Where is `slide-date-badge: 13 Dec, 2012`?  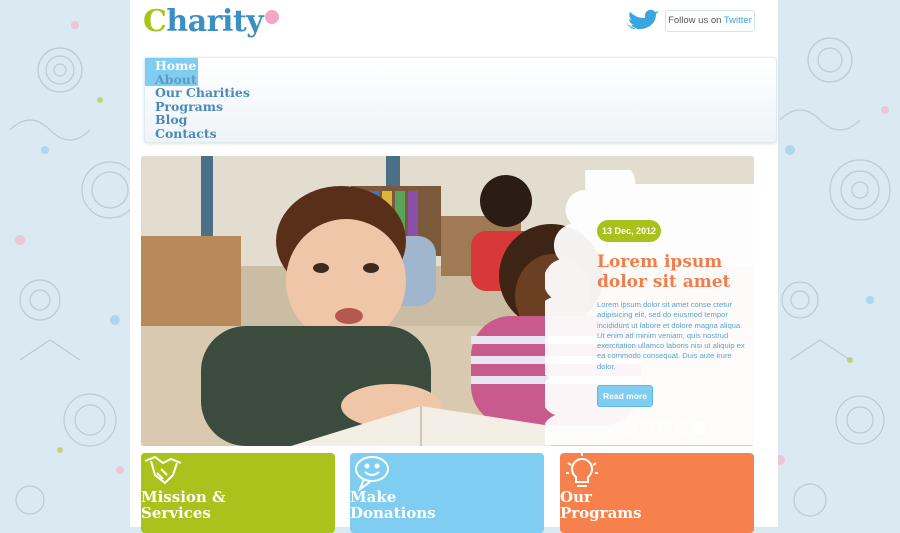 slide-date-badge: 13 Dec, 2012 is located at coordinates (629, 231).